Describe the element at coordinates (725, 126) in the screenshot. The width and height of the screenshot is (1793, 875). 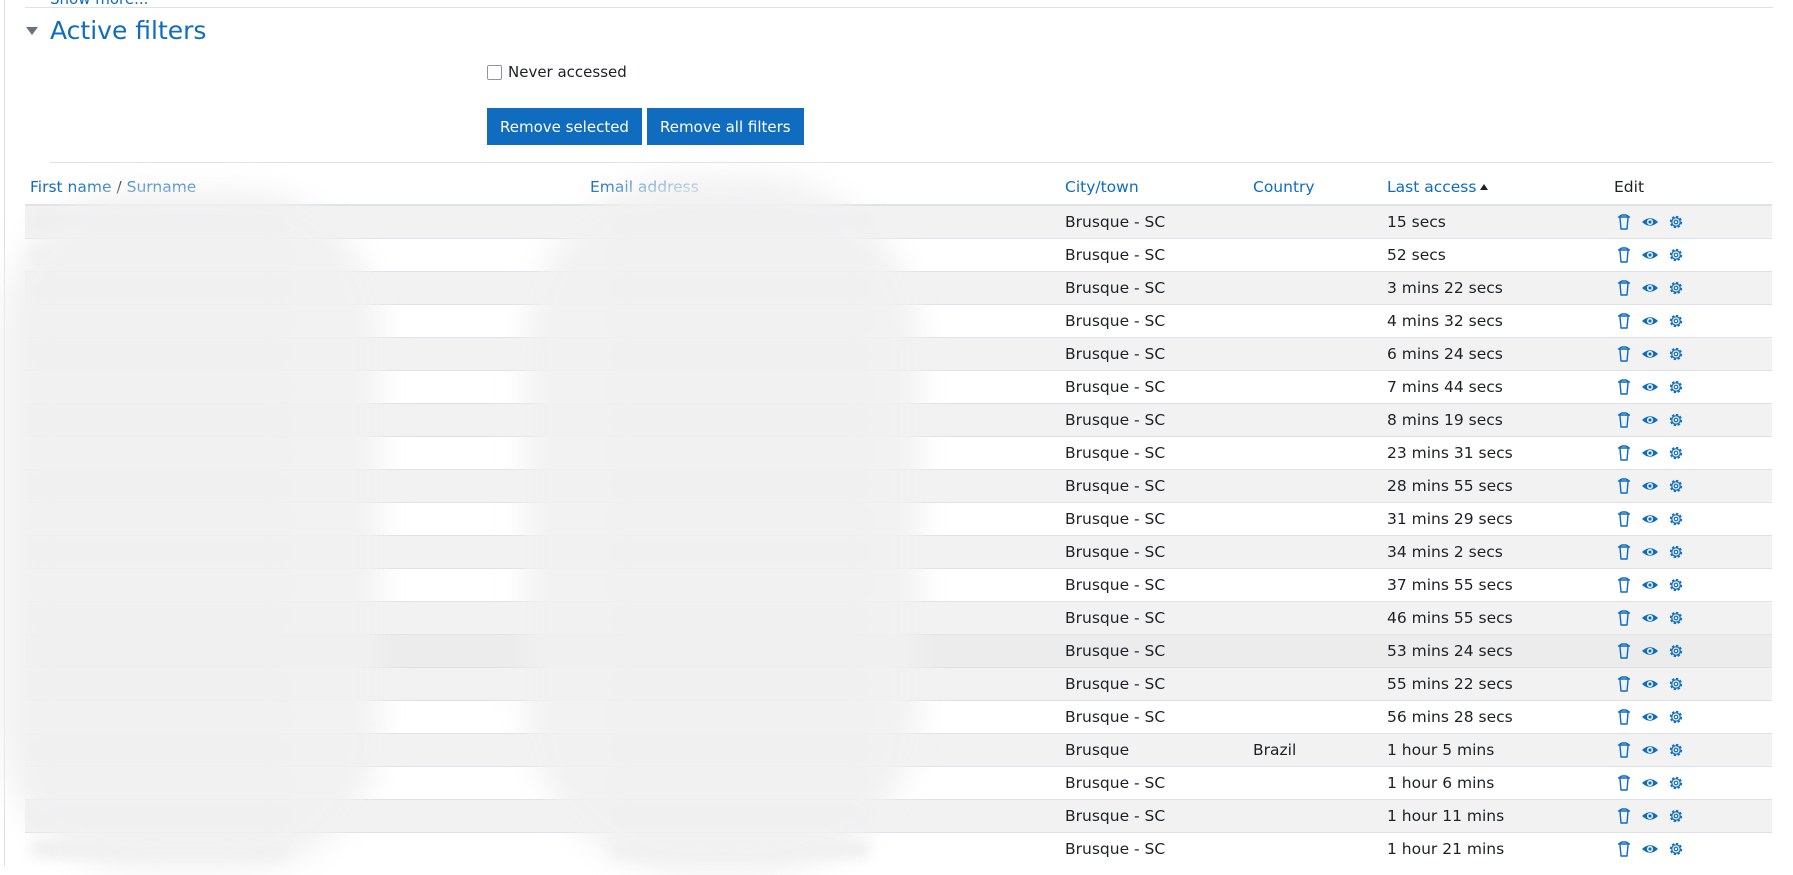
I see `remove-all-filters-button: Remove all filters` at that location.